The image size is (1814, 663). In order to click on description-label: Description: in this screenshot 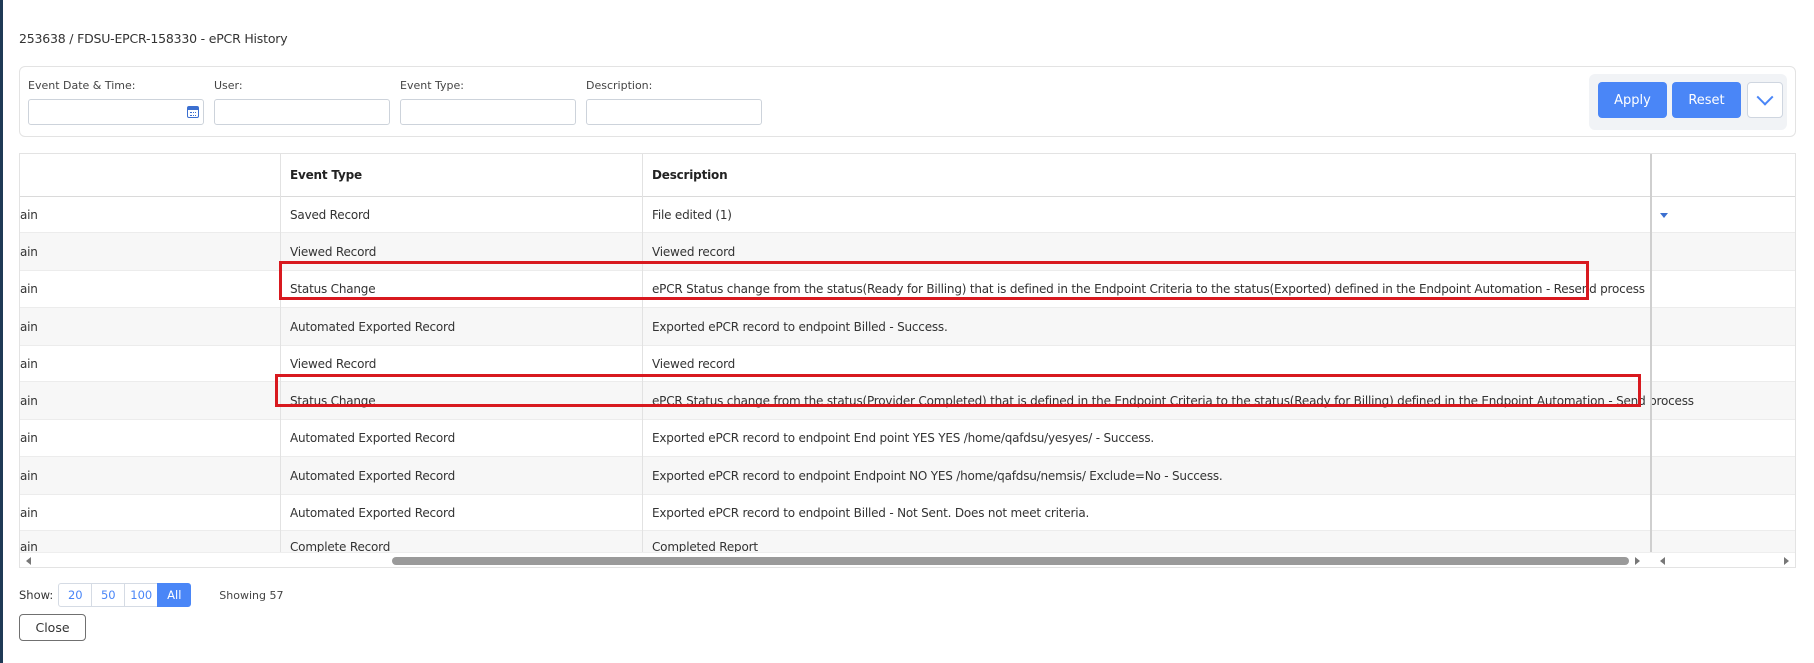, I will do `click(619, 85)`.